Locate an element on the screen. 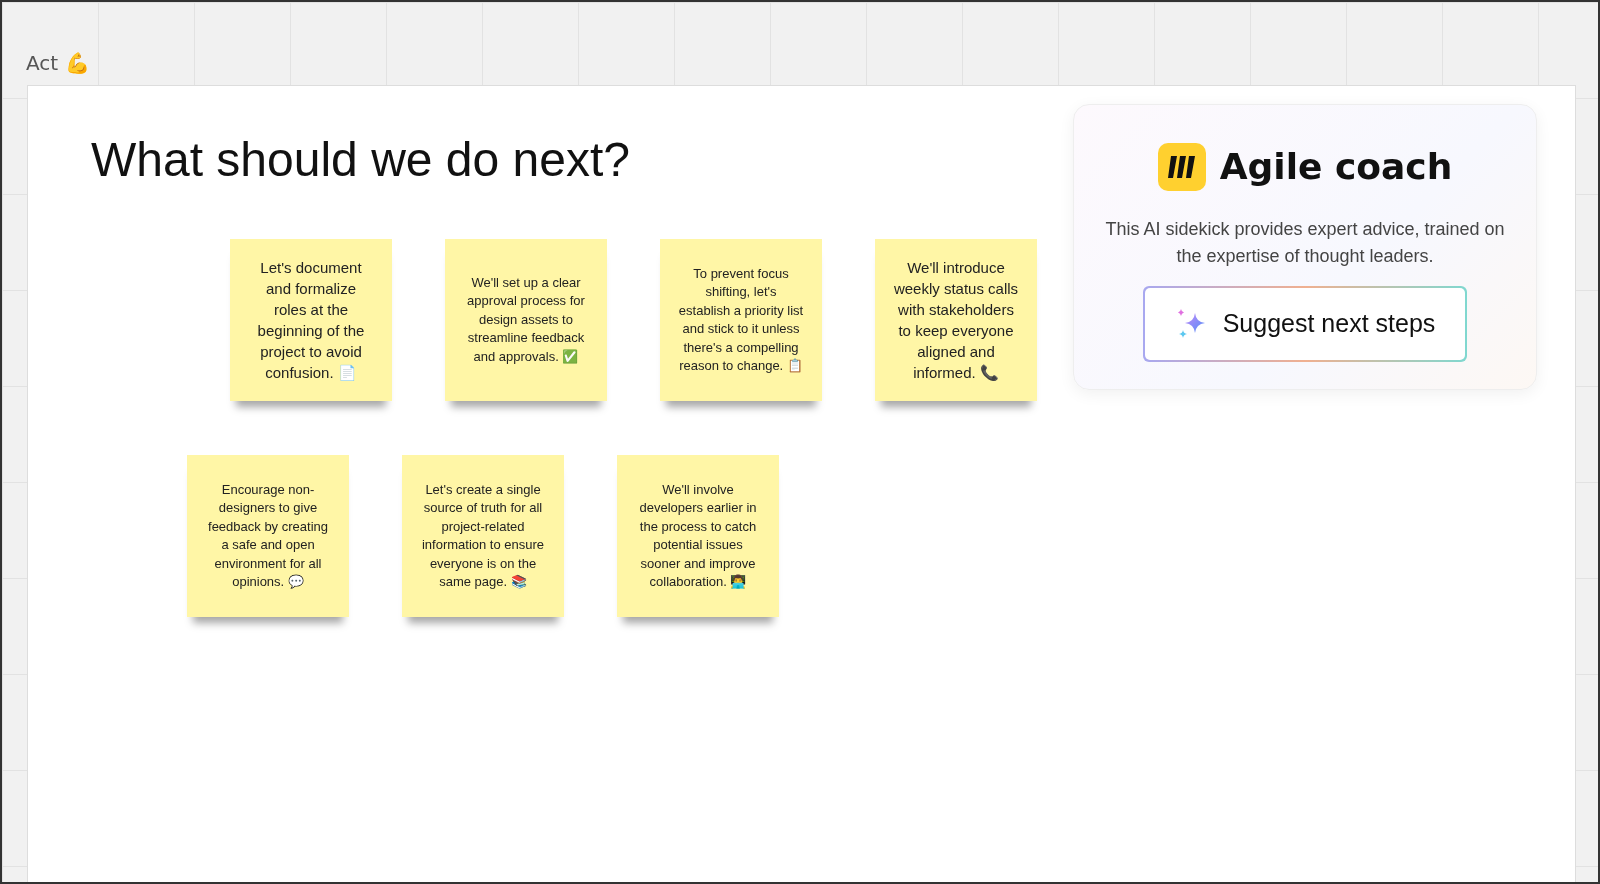 The width and height of the screenshot is (1600, 884). sticky-note: We'll involve developers earlier in the process to catch potential issues sooner and improve collaboration. 👨‍💻 is located at coordinates (698, 536).